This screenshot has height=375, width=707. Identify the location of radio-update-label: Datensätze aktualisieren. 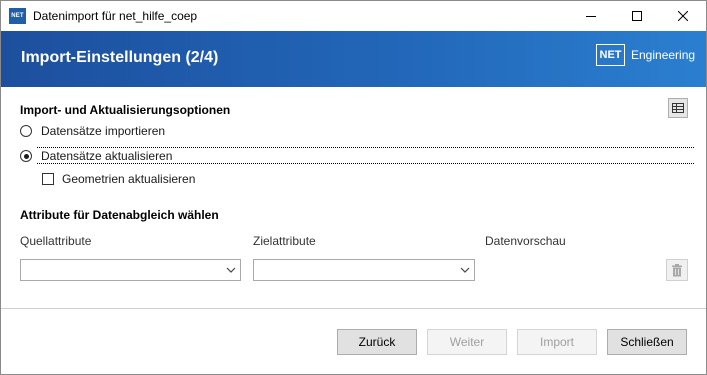
(107, 156).